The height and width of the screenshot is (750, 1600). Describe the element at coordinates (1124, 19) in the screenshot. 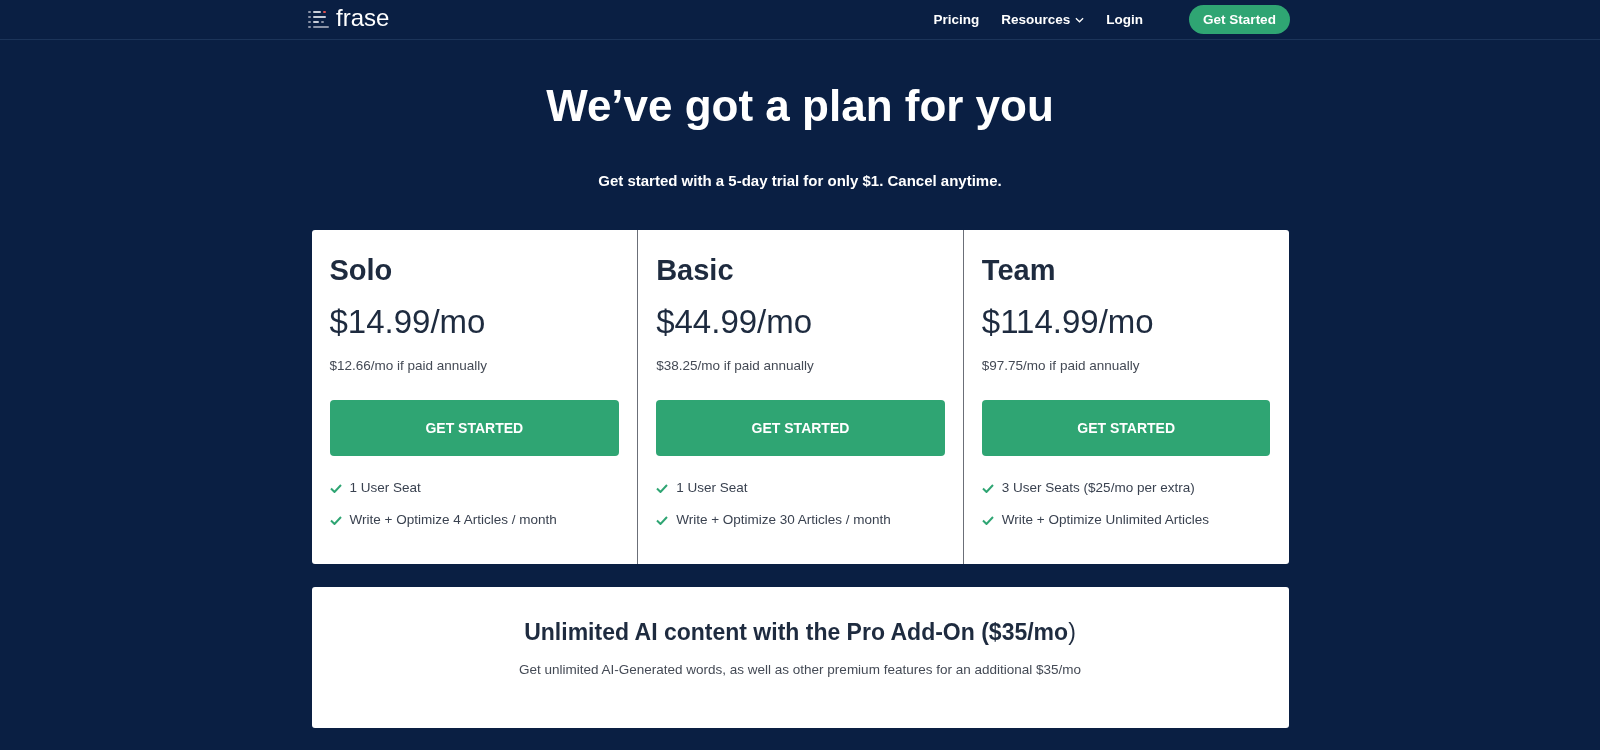

I see `nav-link: Login` at that location.